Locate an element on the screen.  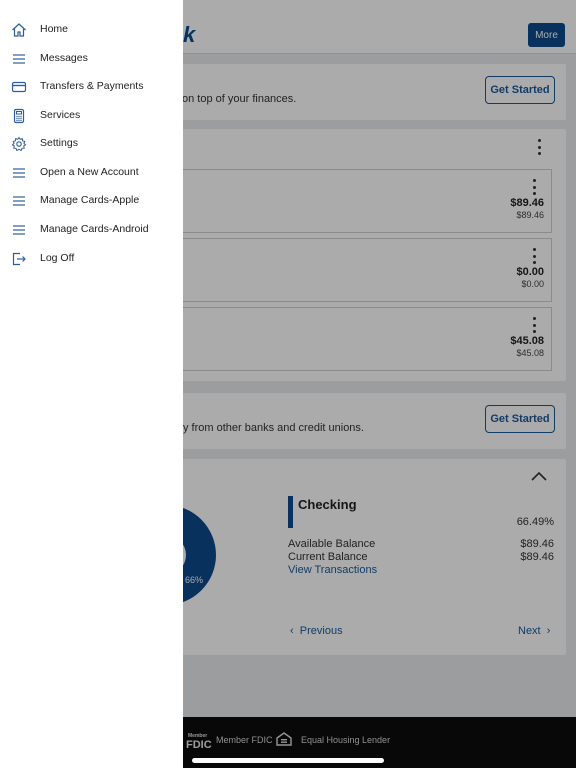
menu-item-manage-cards-android: Manage Cards-Android is located at coordinates (91, 230).